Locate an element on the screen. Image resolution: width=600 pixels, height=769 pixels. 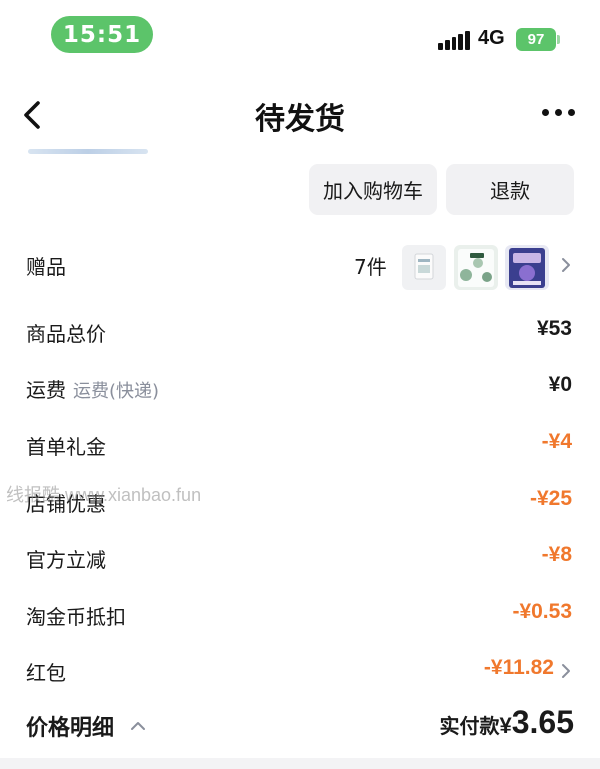
page-title: 待发货 is located at coordinates (300, 119).